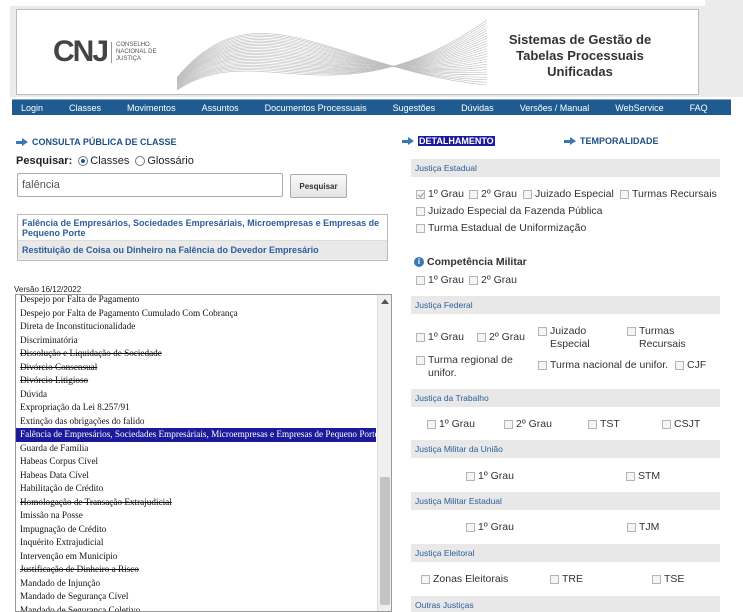 This screenshot has width=743, height=612. What do you see at coordinates (316, 108) in the screenshot?
I see `nav-item-documentos-processuais: Documentos Processuais` at bounding box center [316, 108].